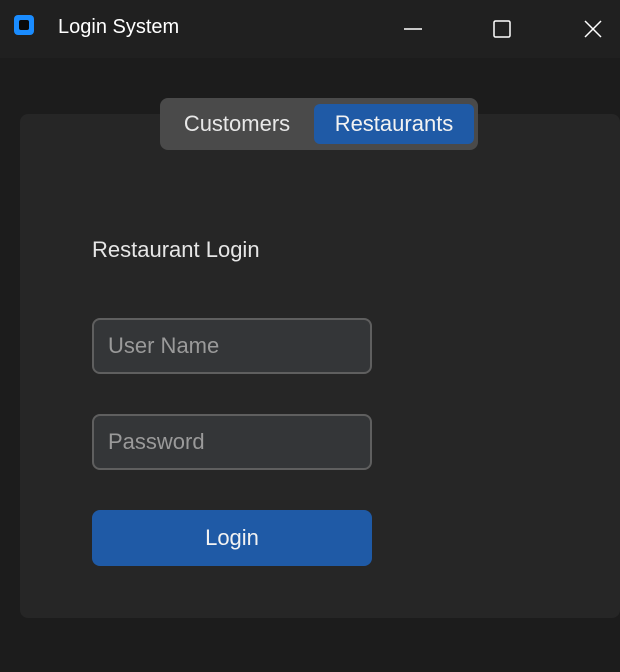 The height and width of the screenshot is (672, 620). What do you see at coordinates (176, 249) in the screenshot?
I see `restaurant-login-heading: Restaurant Login` at bounding box center [176, 249].